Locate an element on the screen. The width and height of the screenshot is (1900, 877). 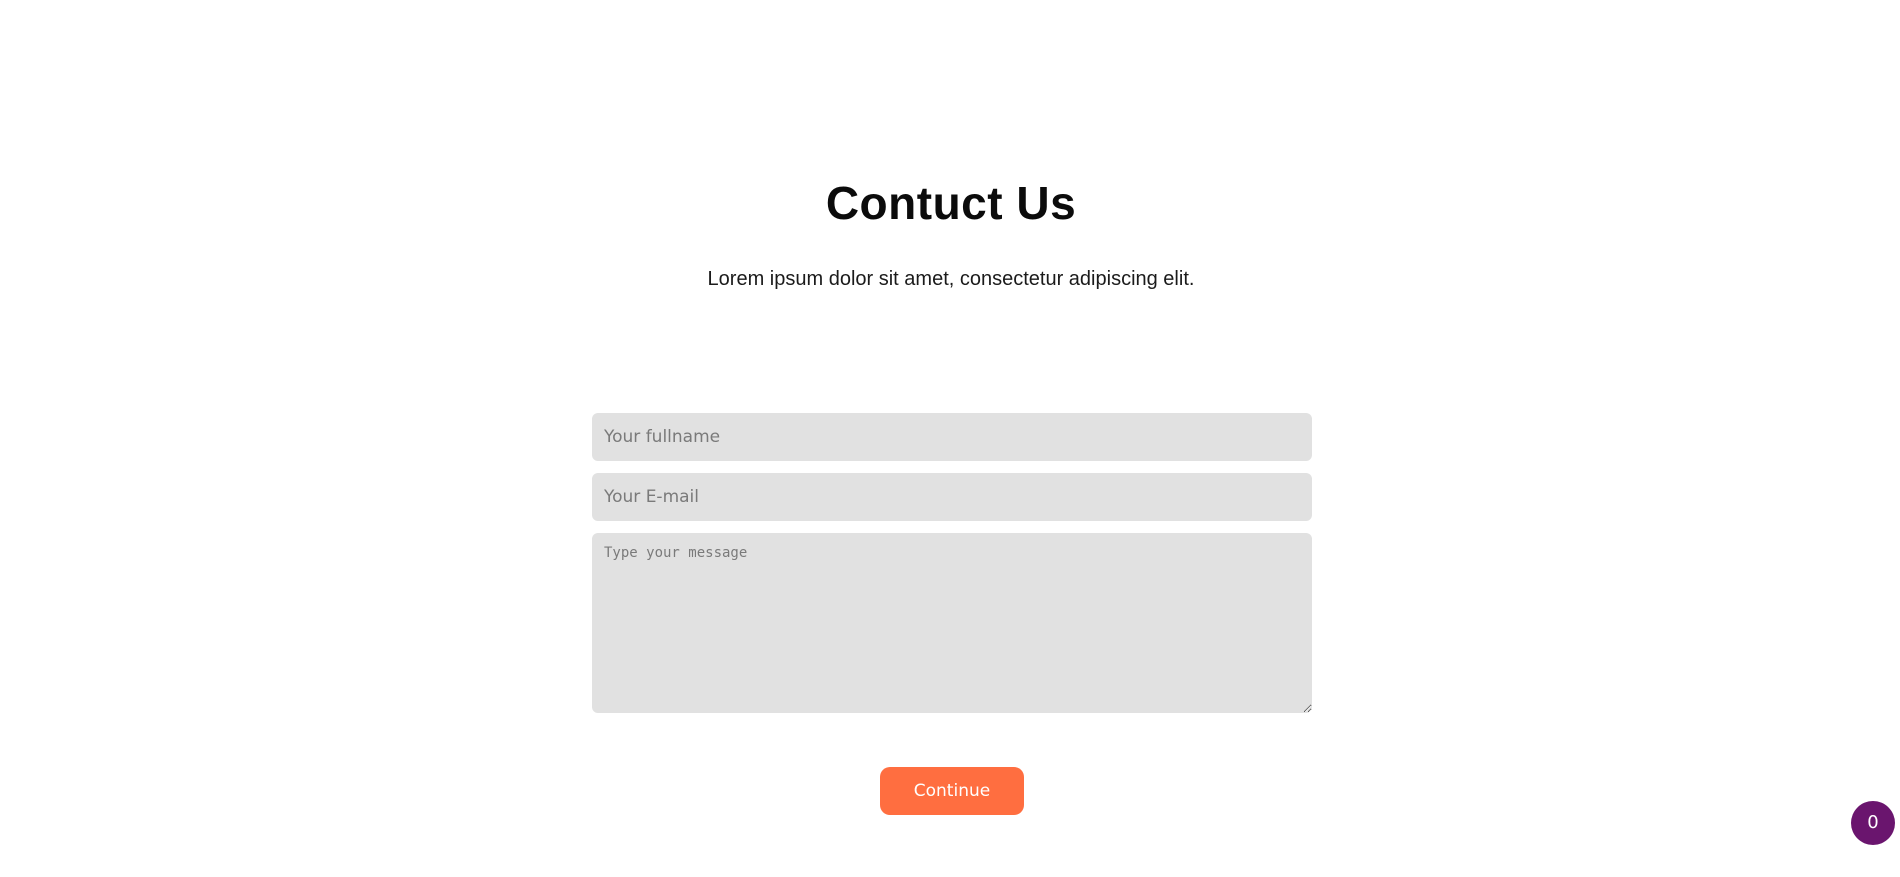
fullname-input is located at coordinates (952, 437).